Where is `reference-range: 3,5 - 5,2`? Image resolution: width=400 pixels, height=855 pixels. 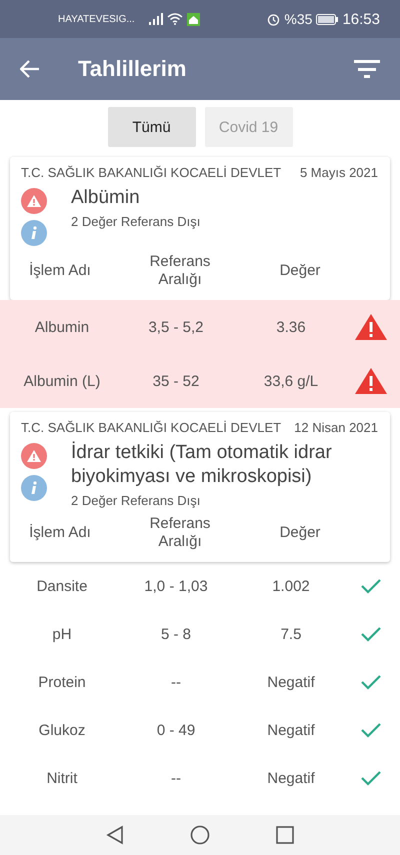 reference-range: 3,5 - 5,2 is located at coordinates (176, 327).